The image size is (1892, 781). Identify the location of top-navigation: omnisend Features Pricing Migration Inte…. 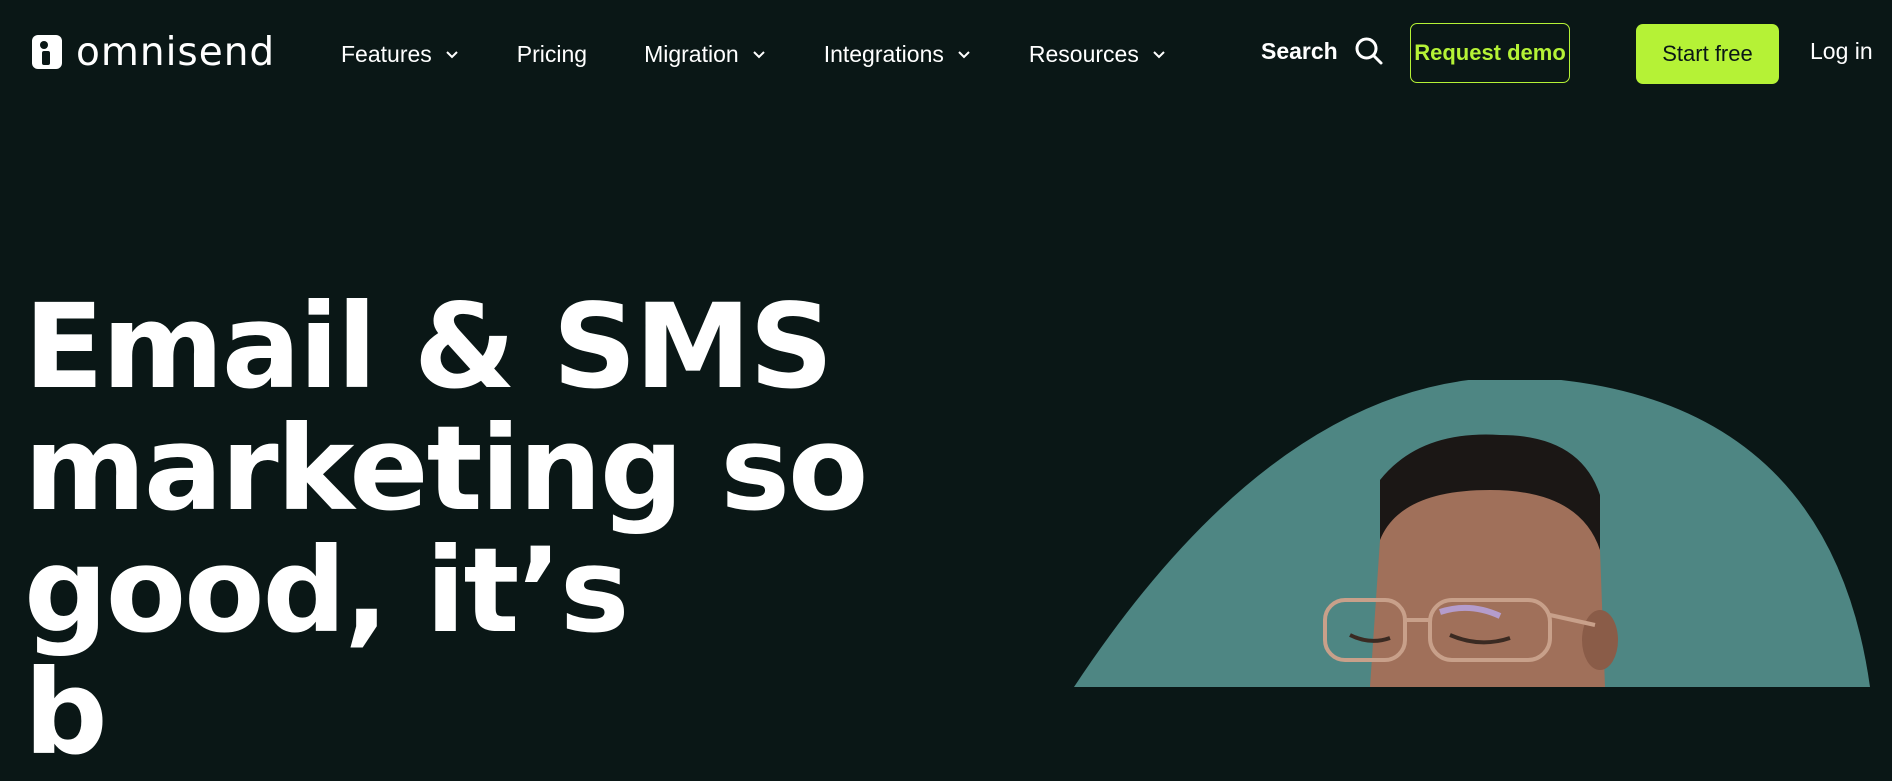
(946, 54).